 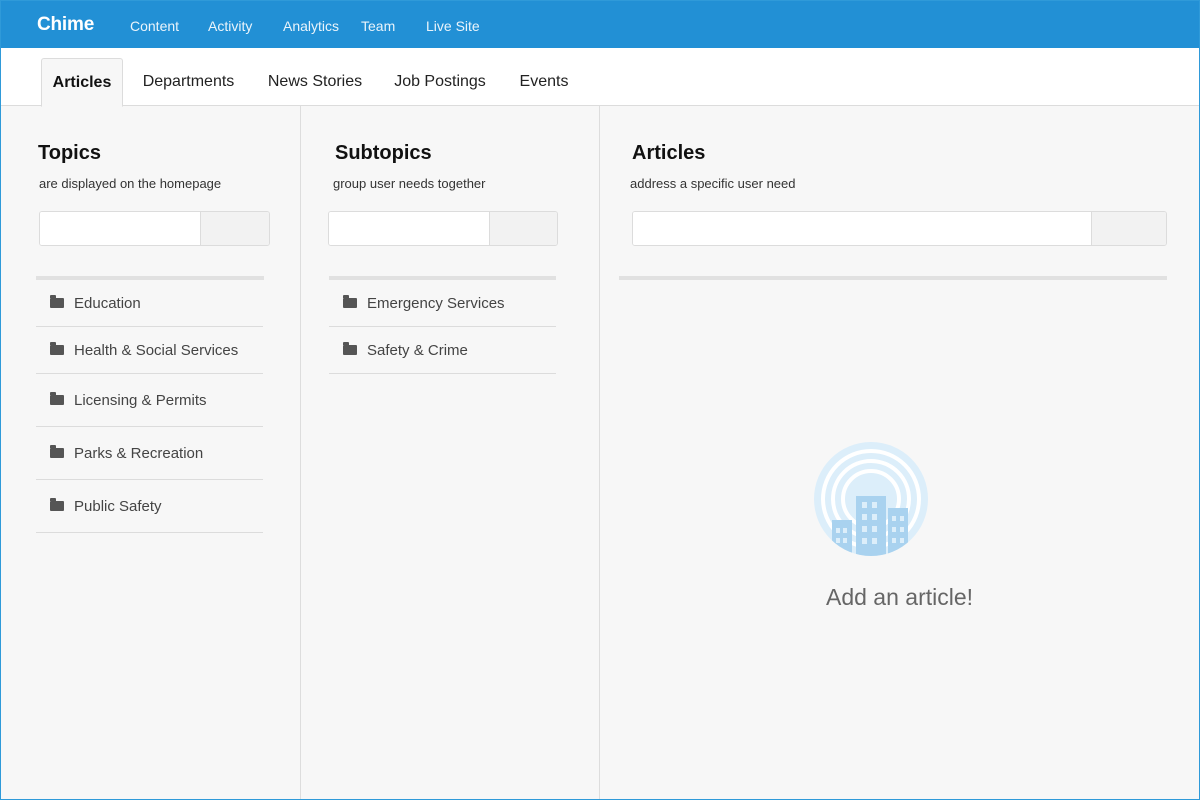 What do you see at coordinates (409, 183) in the screenshot?
I see `subtopics-subtitle: group user needs together` at bounding box center [409, 183].